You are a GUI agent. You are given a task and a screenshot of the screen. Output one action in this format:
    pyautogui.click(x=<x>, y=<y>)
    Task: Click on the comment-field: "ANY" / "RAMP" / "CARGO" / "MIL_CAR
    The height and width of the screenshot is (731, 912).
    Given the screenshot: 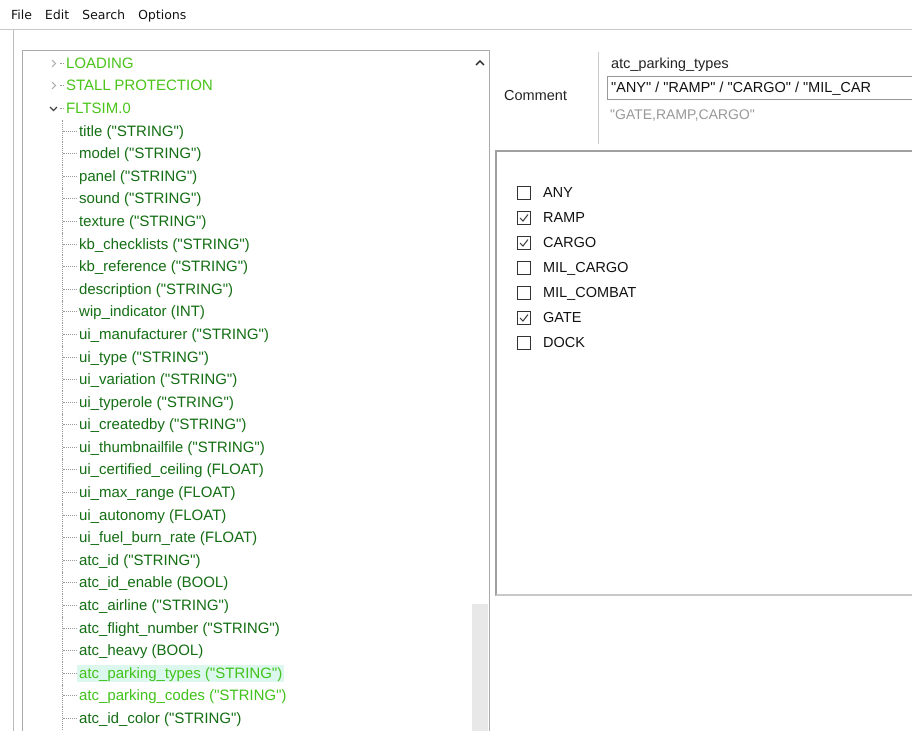 What is the action you would take?
    pyautogui.click(x=759, y=88)
    